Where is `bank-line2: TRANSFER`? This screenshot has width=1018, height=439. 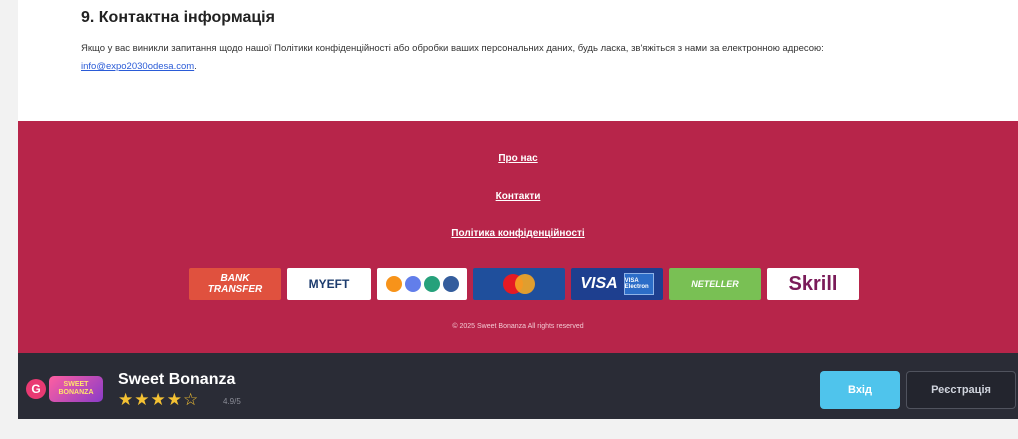 bank-line2: TRANSFER is located at coordinates (235, 289).